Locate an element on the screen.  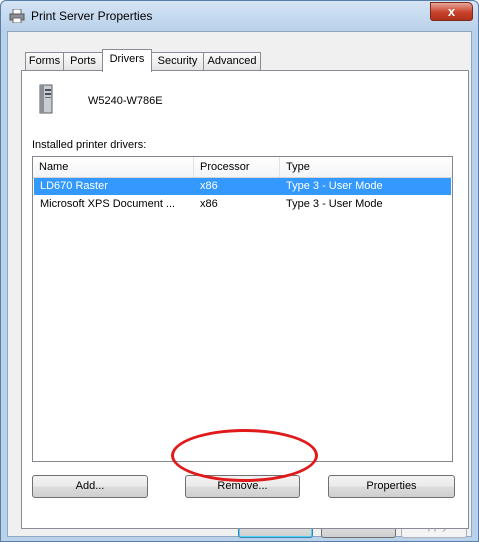
button-label: Properties is located at coordinates (391, 486).